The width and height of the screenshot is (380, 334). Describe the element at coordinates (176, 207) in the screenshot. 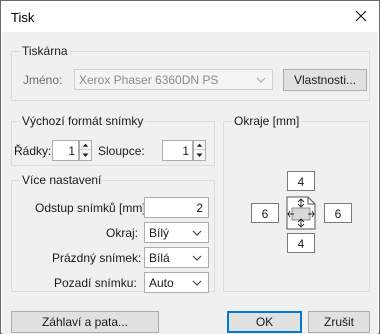

I see `gap-input: 2` at that location.